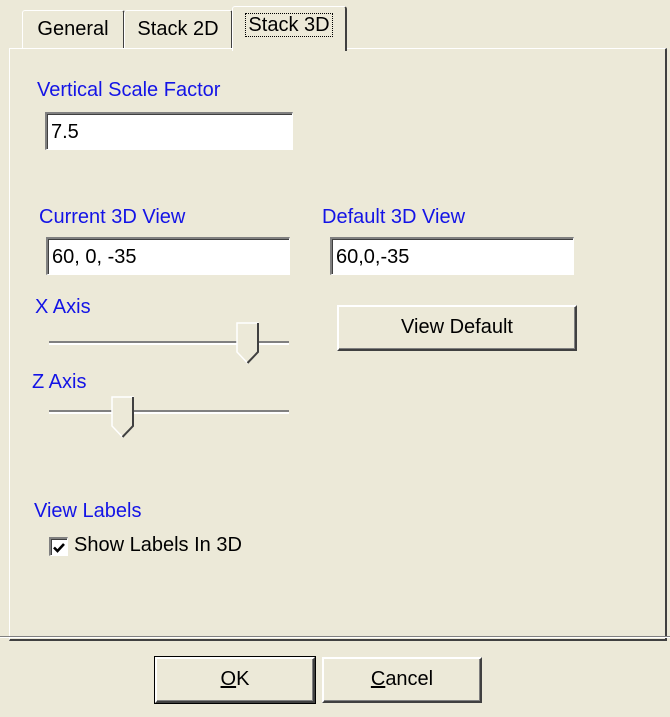  Describe the element at coordinates (457, 328) in the screenshot. I see `view-default-button: View Default` at that location.